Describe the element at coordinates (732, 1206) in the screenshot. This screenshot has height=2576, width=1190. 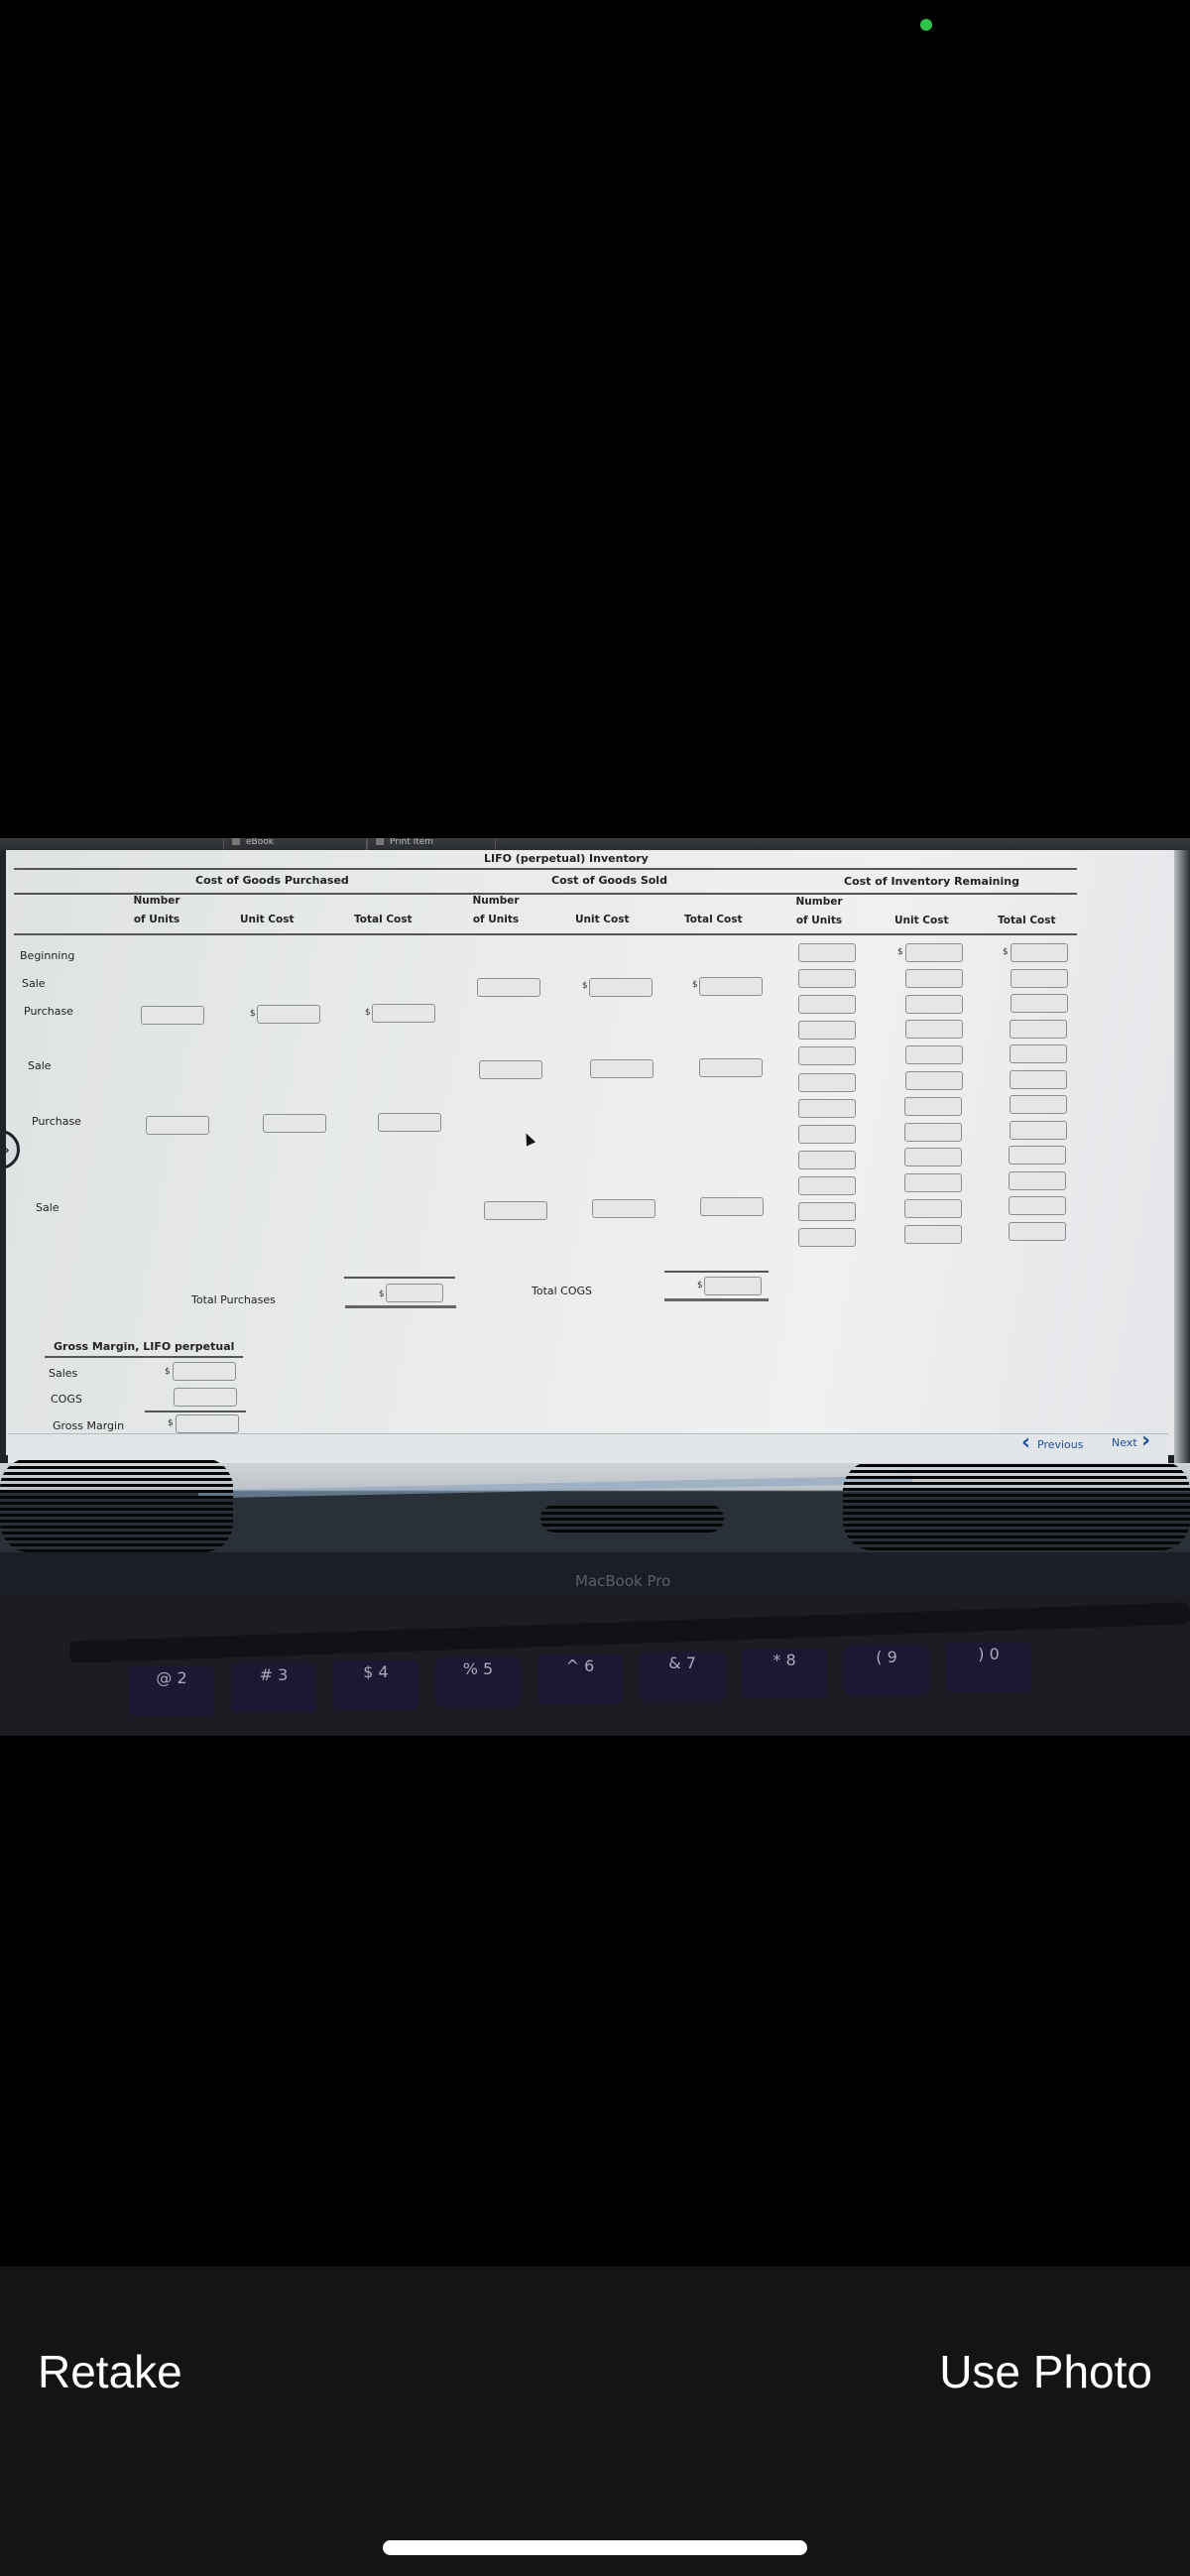
I see `sale-3-total-cost-input` at that location.